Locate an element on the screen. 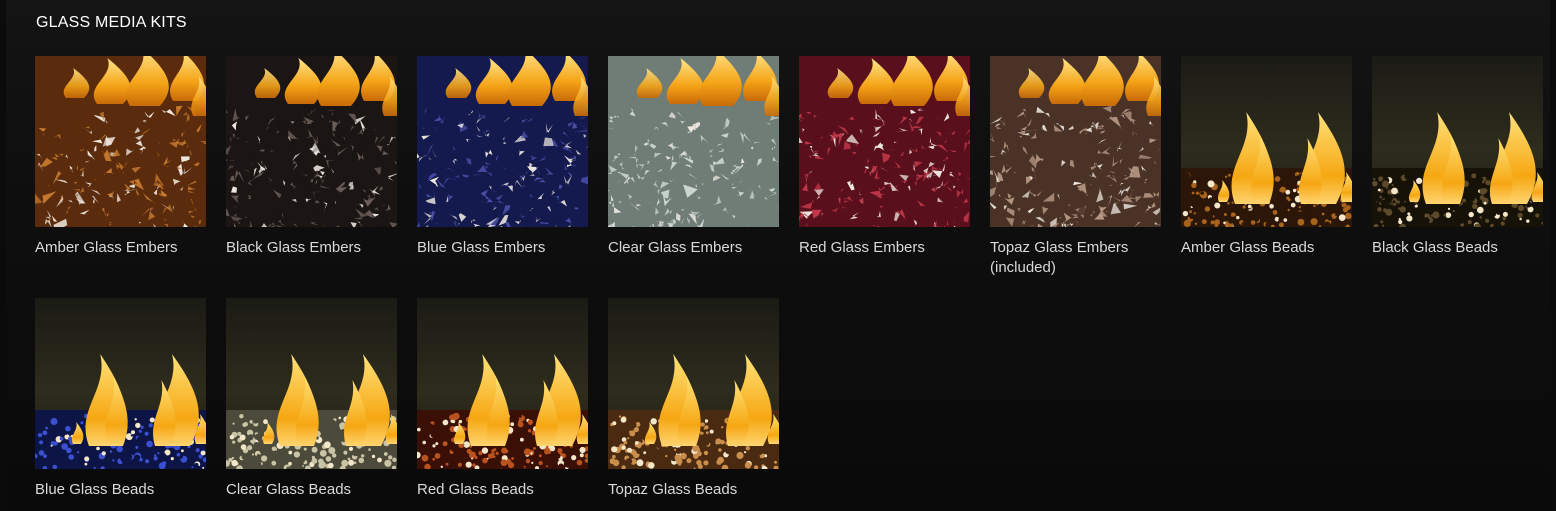 The image size is (1556, 511). section-title: GLASS MEDIA KITS is located at coordinates (111, 22).